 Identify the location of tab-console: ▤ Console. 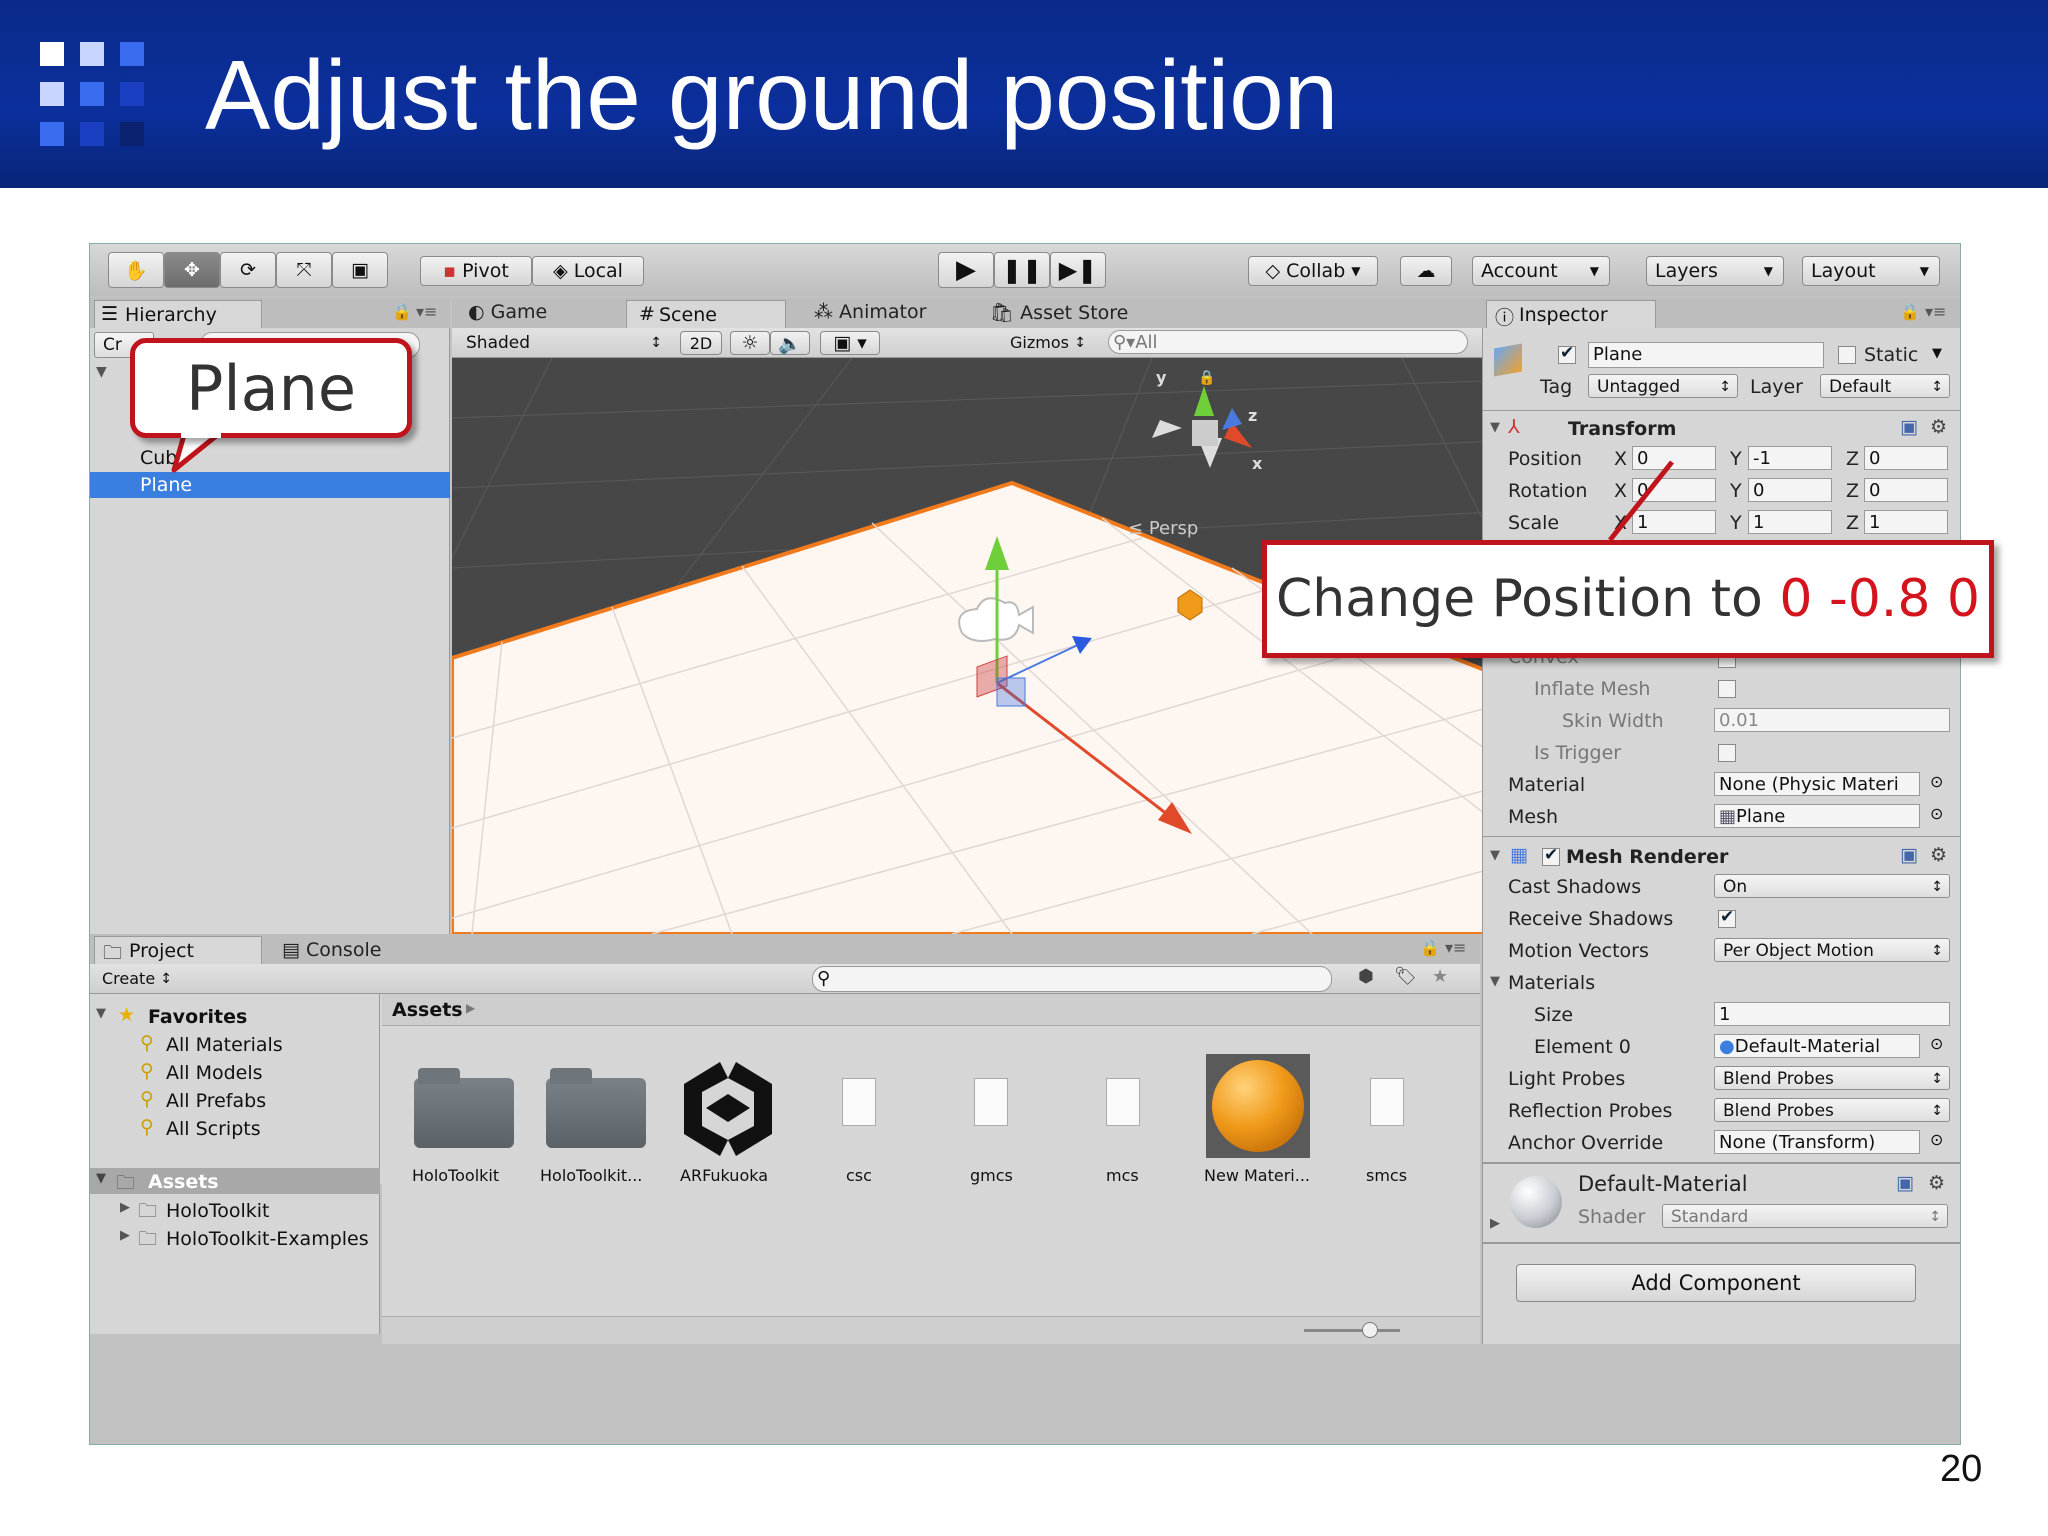
(331, 950).